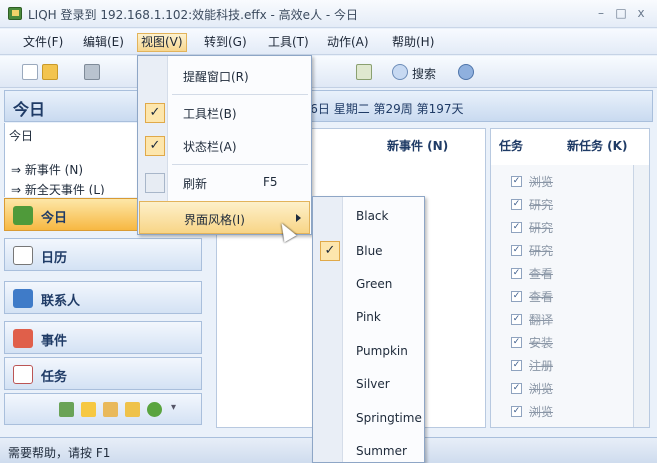  What do you see at coordinates (103, 297) in the screenshot?
I see `nav-contacts: 联系人` at bounding box center [103, 297].